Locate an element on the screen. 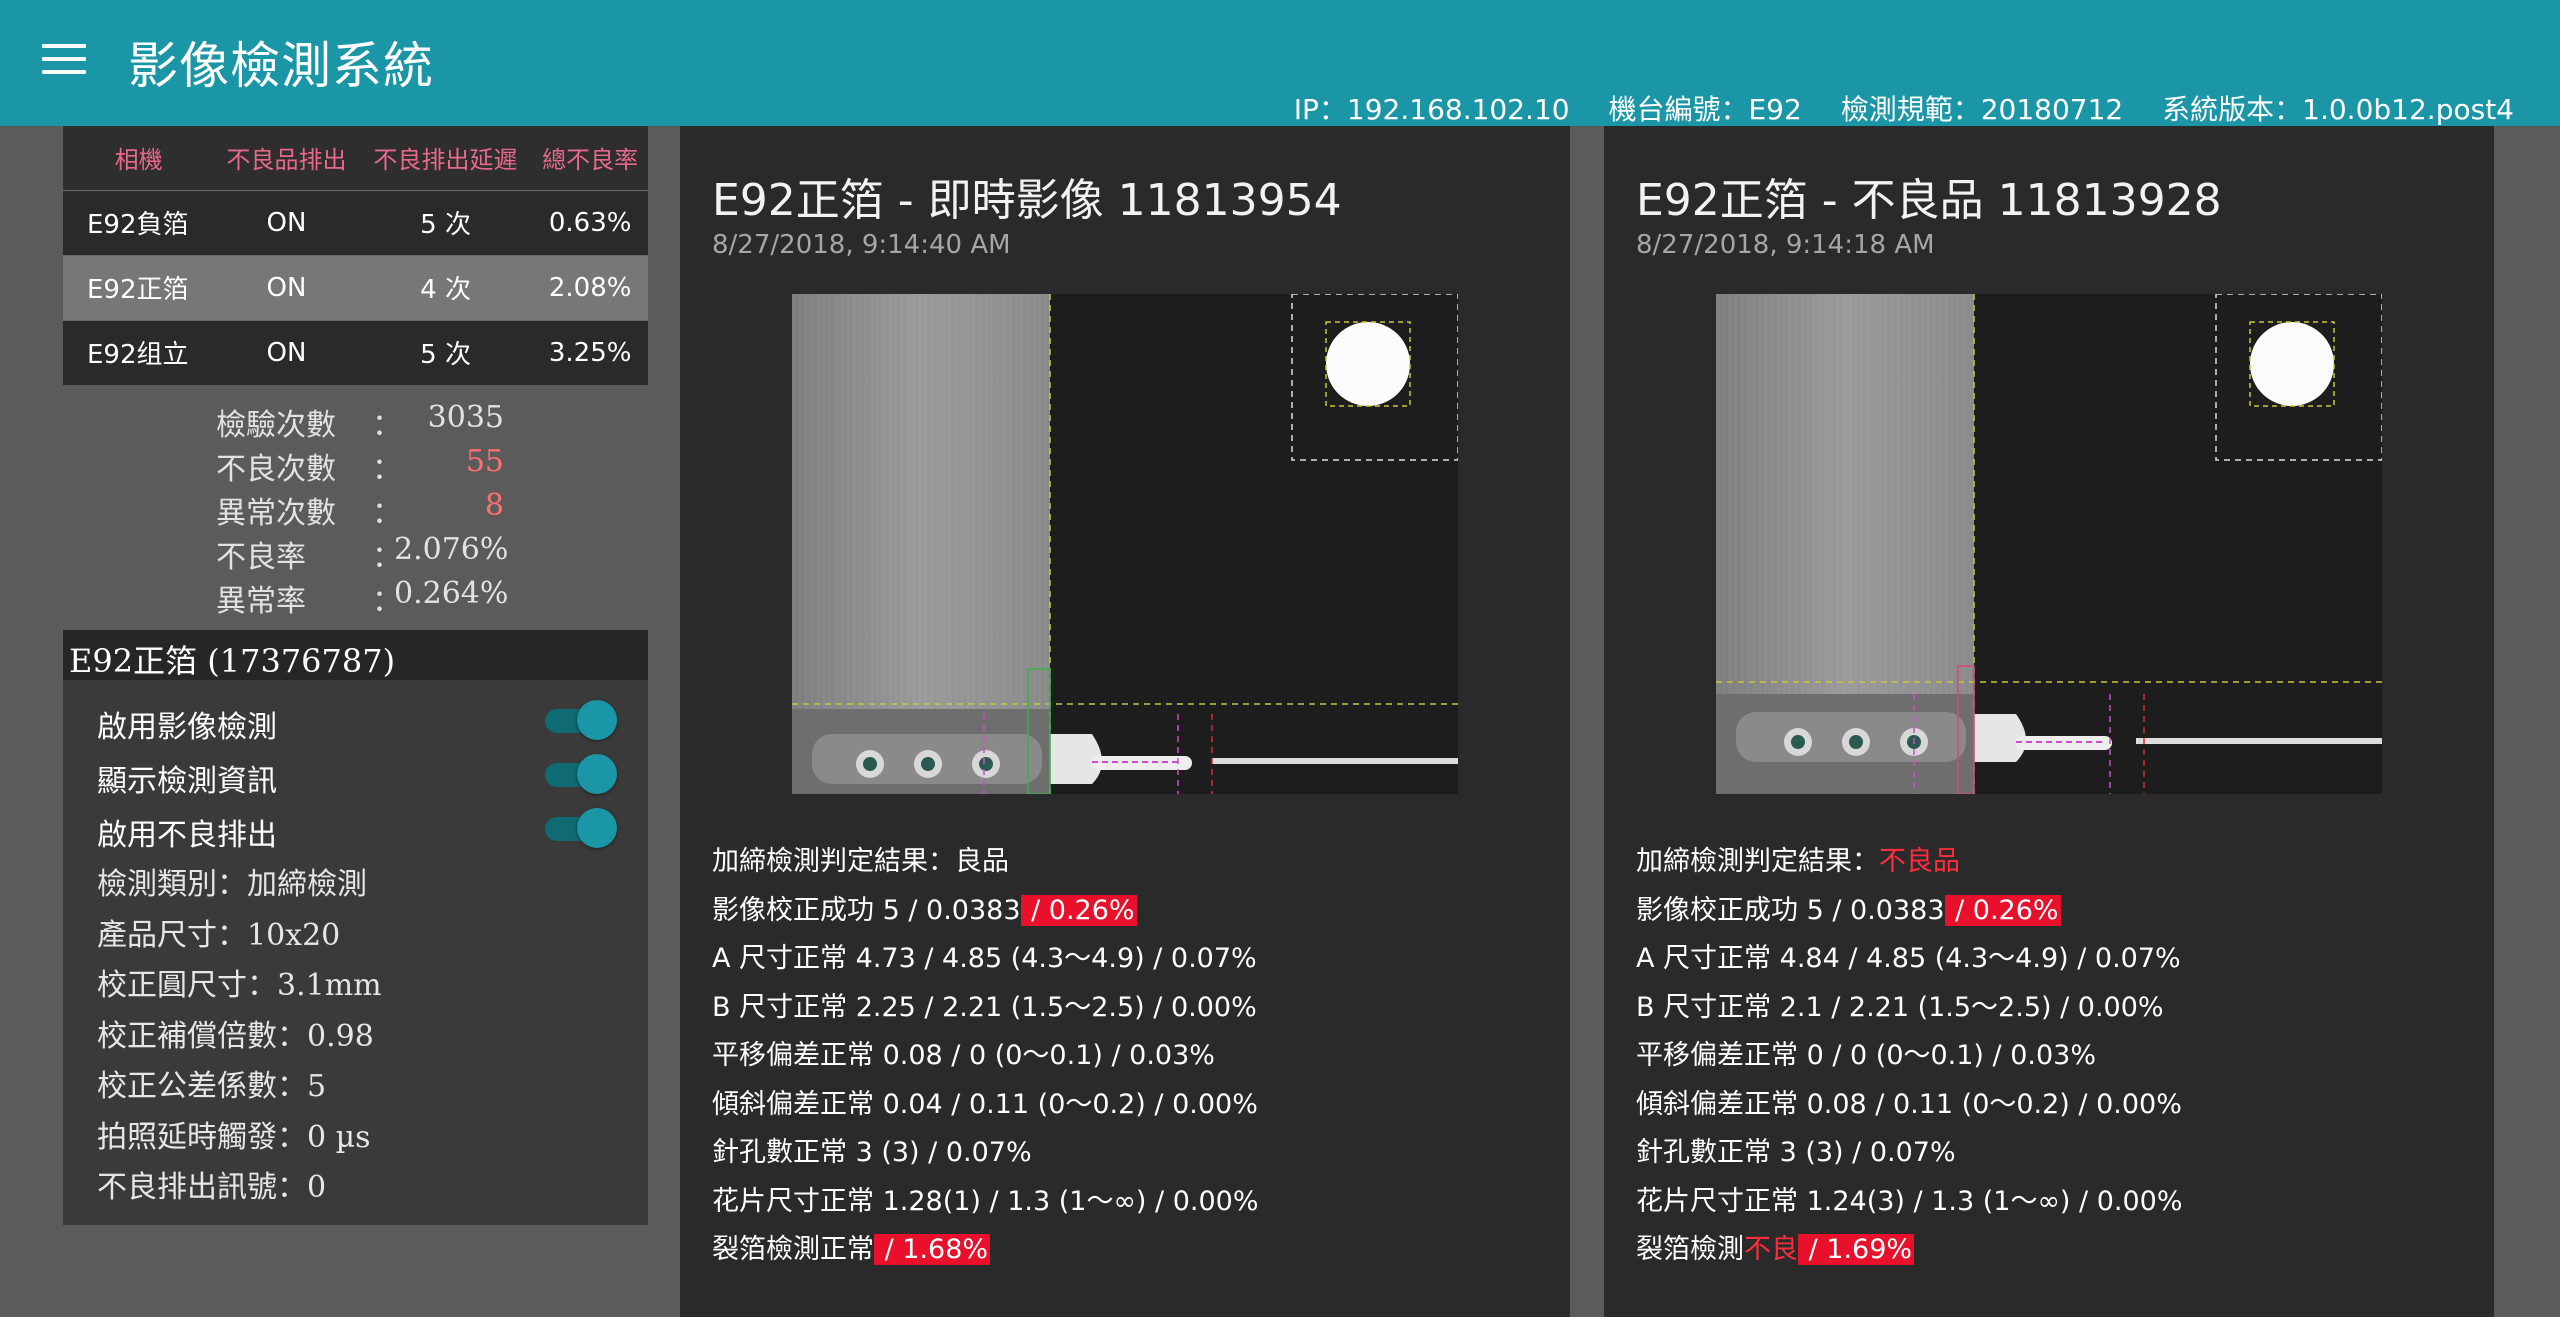 The image size is (2560, 1317). stat-value: 2.076% is located at coordinates (451, 549).